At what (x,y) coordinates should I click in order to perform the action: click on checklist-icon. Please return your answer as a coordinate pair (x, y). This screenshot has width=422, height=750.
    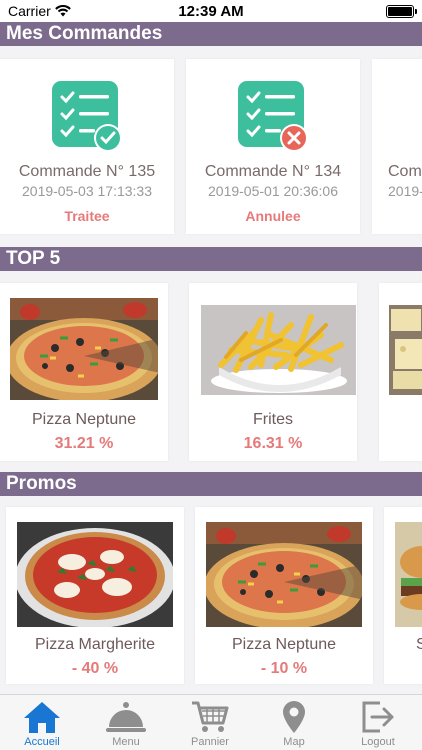
    Looking at the image, I should click on (87, 116).